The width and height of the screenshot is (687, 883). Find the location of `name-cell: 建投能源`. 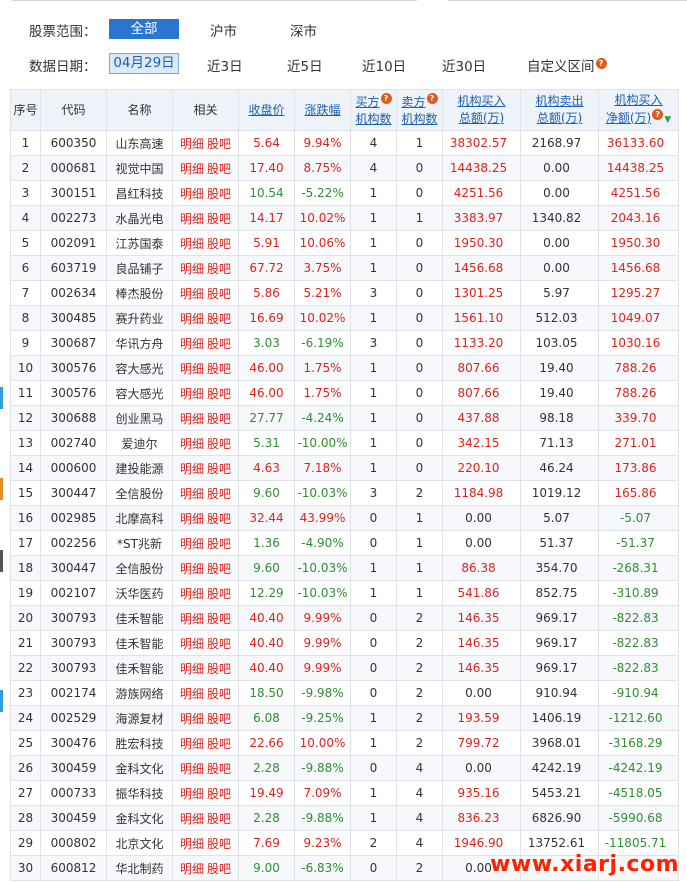

name-cell: 建投能源 is located at coordinates (139, 468).